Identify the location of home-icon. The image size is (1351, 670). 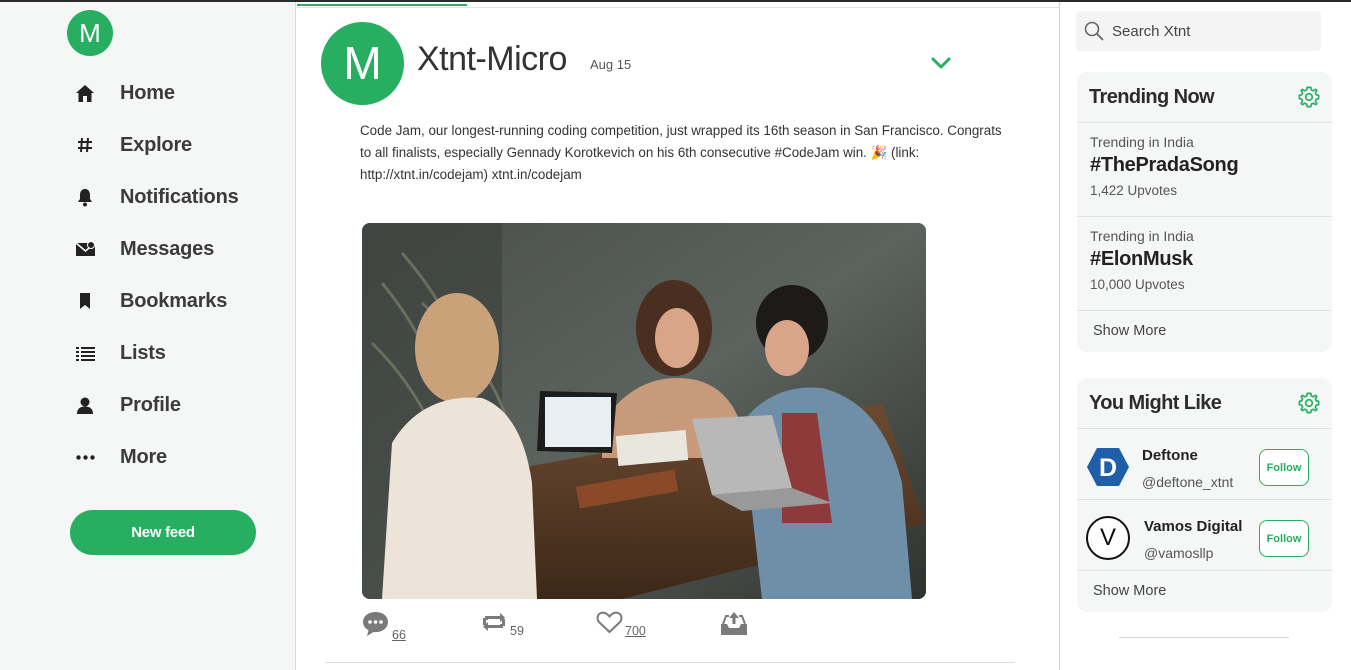
(85, 93).